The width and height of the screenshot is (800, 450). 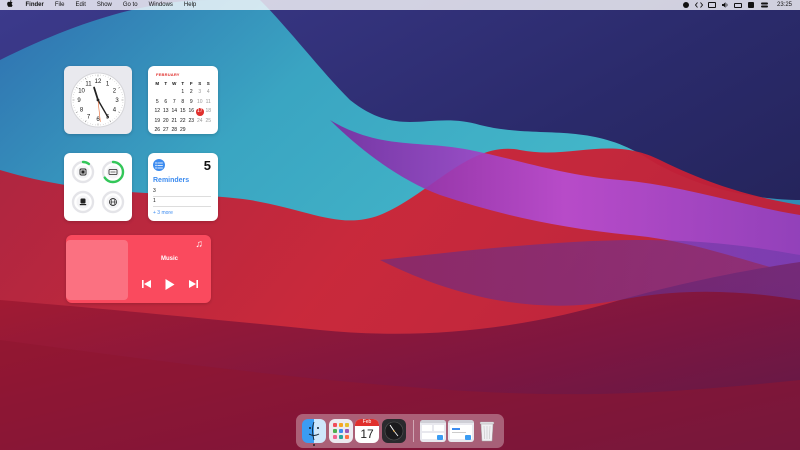 I want to click on volume-icon, so click(x=725, y=5).